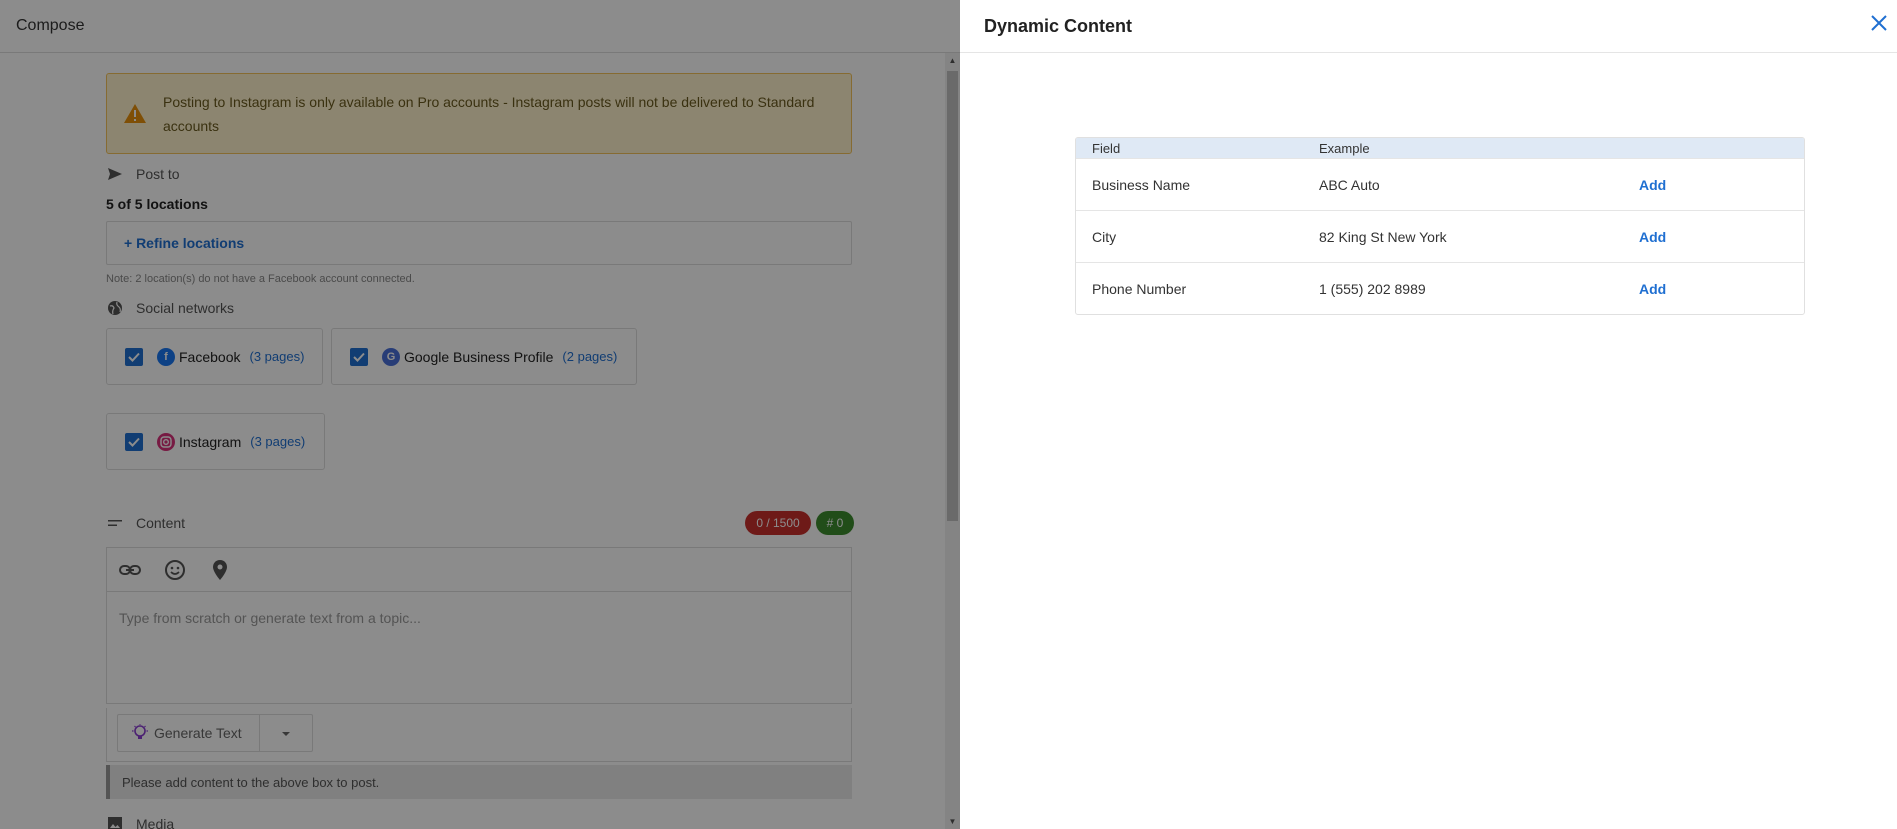  What do you see at coordinates (1372, 288) in the screenshot?
I see `row-example: 1 (555) 202 8989` at bounding box center [1372, 288].